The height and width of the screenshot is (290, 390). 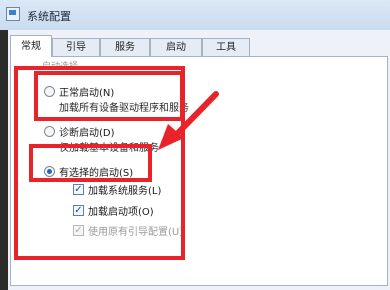 I want to click on tab-general: 常规, so click(x=31, y=46).